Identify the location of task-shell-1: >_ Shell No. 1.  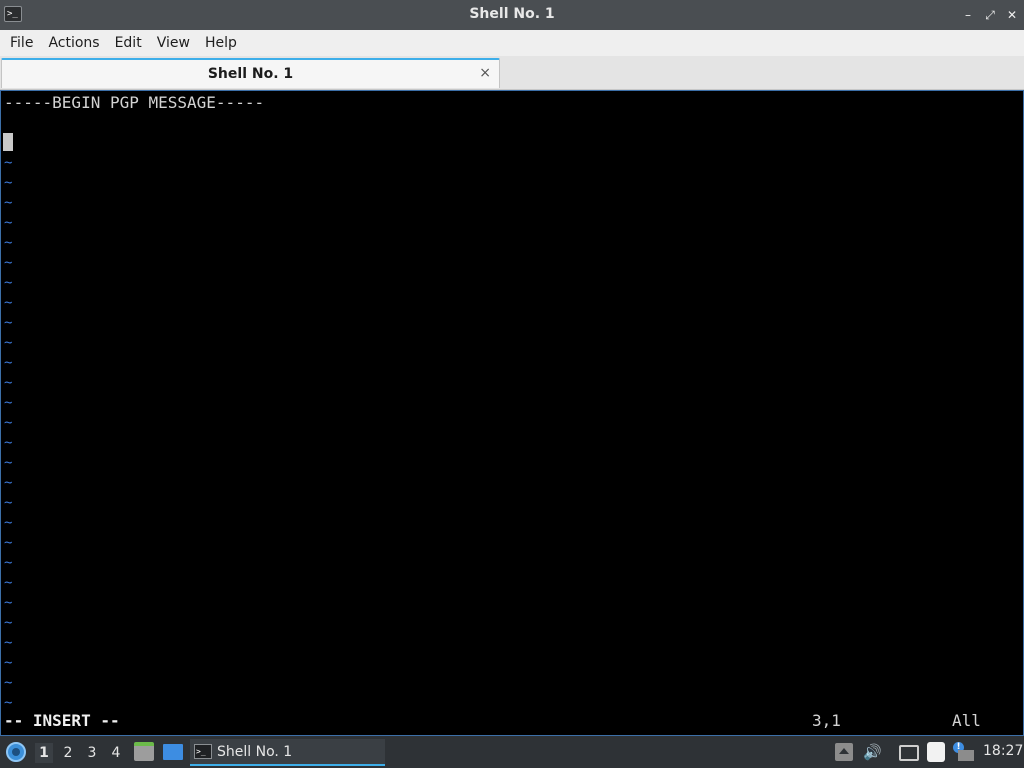
(287, 752).